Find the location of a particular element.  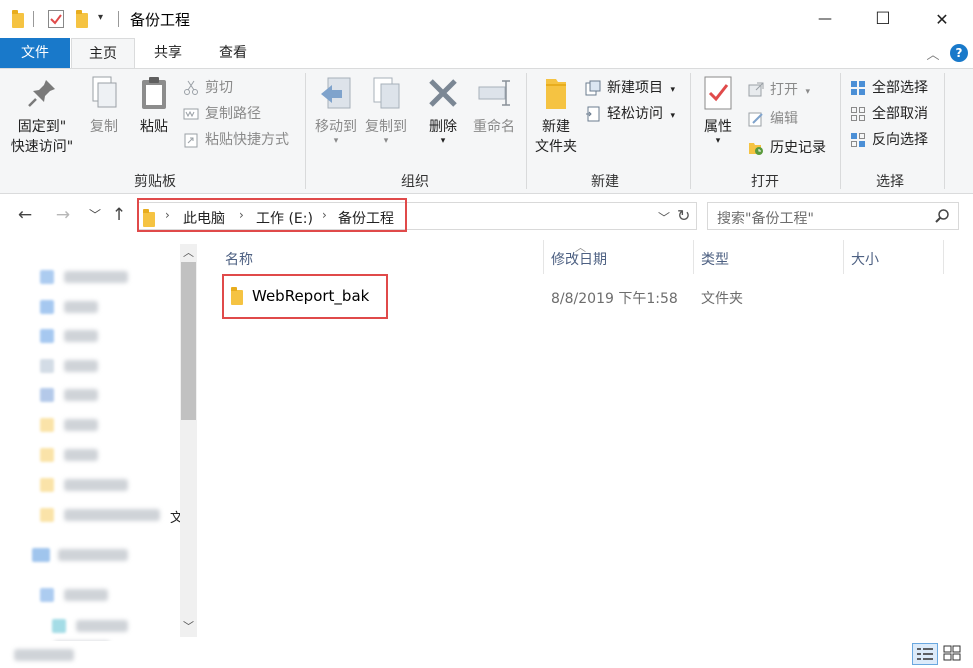

rename-icon is located at coordinates (494, 93).